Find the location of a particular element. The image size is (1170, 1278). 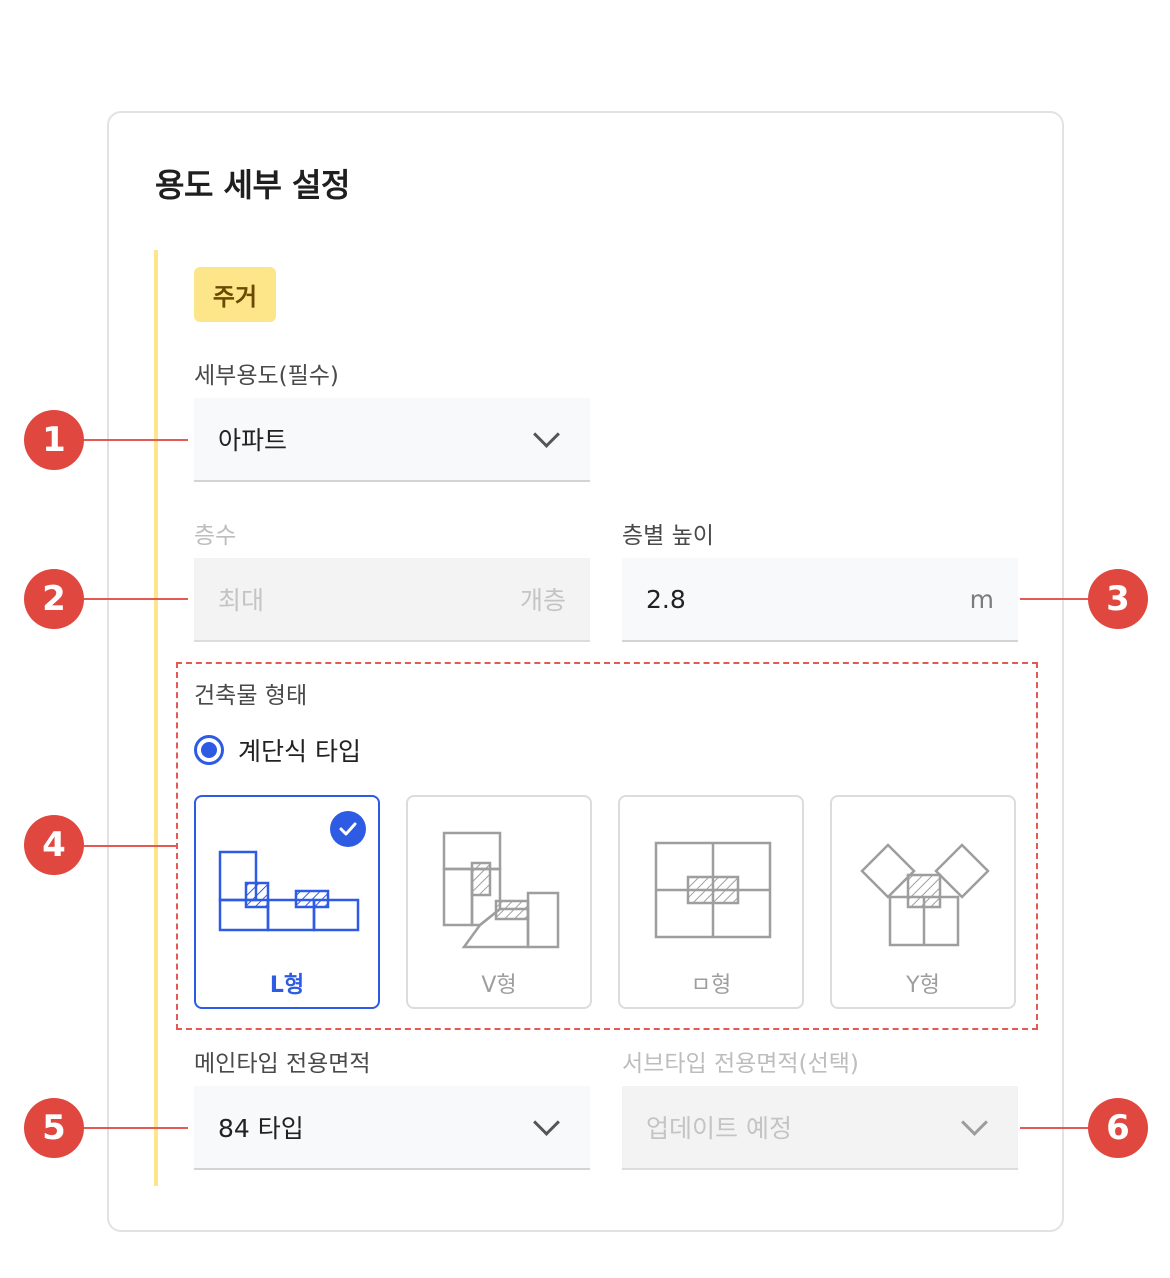

detail-use-value: 아파트 is located at coordinates (253, 440).